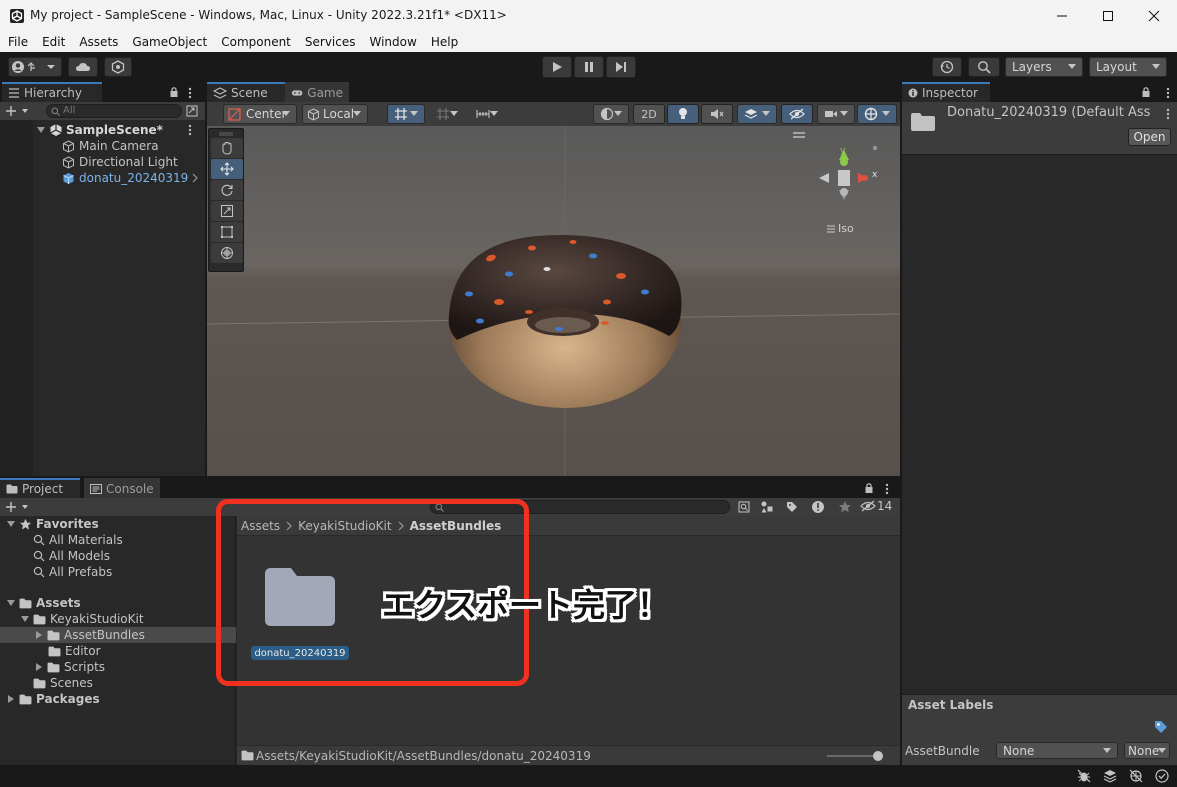 This screenshot has width=1177, height=787. I want to click on open-button: Open, so click(1149, 137).